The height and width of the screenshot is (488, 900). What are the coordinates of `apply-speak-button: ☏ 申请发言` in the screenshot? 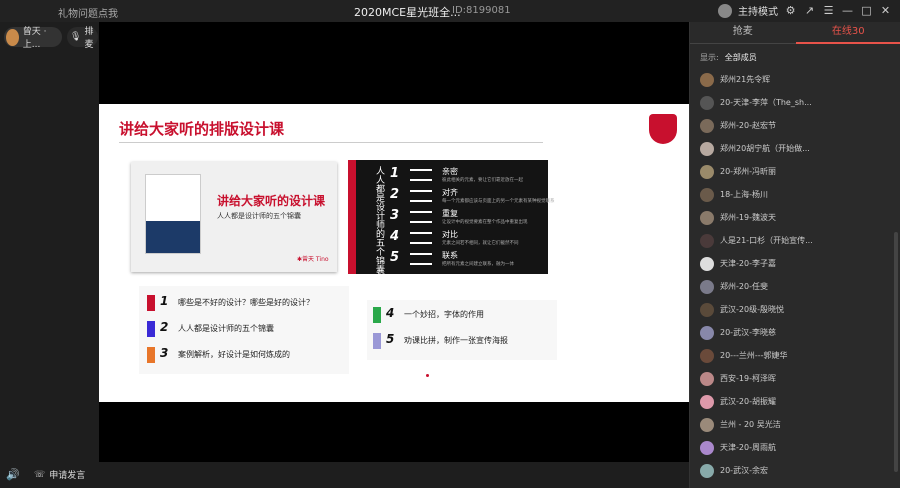 It's located at (60, 475).